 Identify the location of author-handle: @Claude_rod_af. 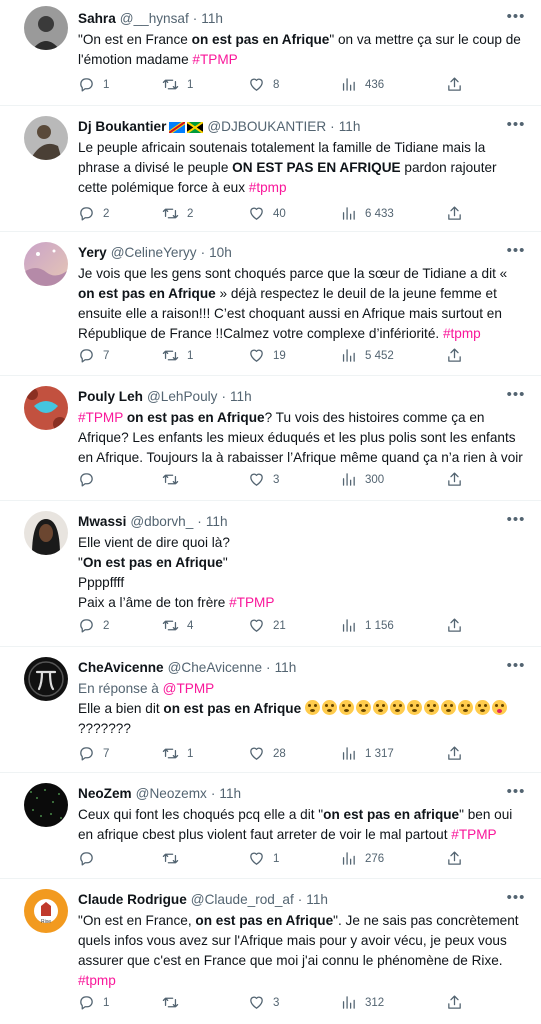
(242, 900).